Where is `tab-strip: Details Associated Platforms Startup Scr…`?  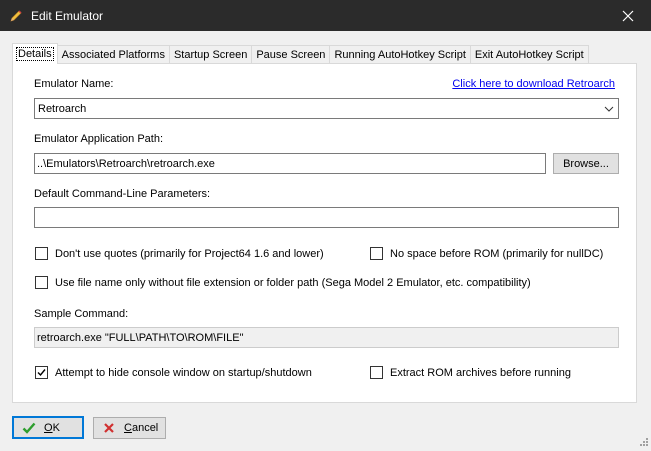
tab-strip: Details Associated Platforms Startup Scr… is located at coordinates (300, 53).